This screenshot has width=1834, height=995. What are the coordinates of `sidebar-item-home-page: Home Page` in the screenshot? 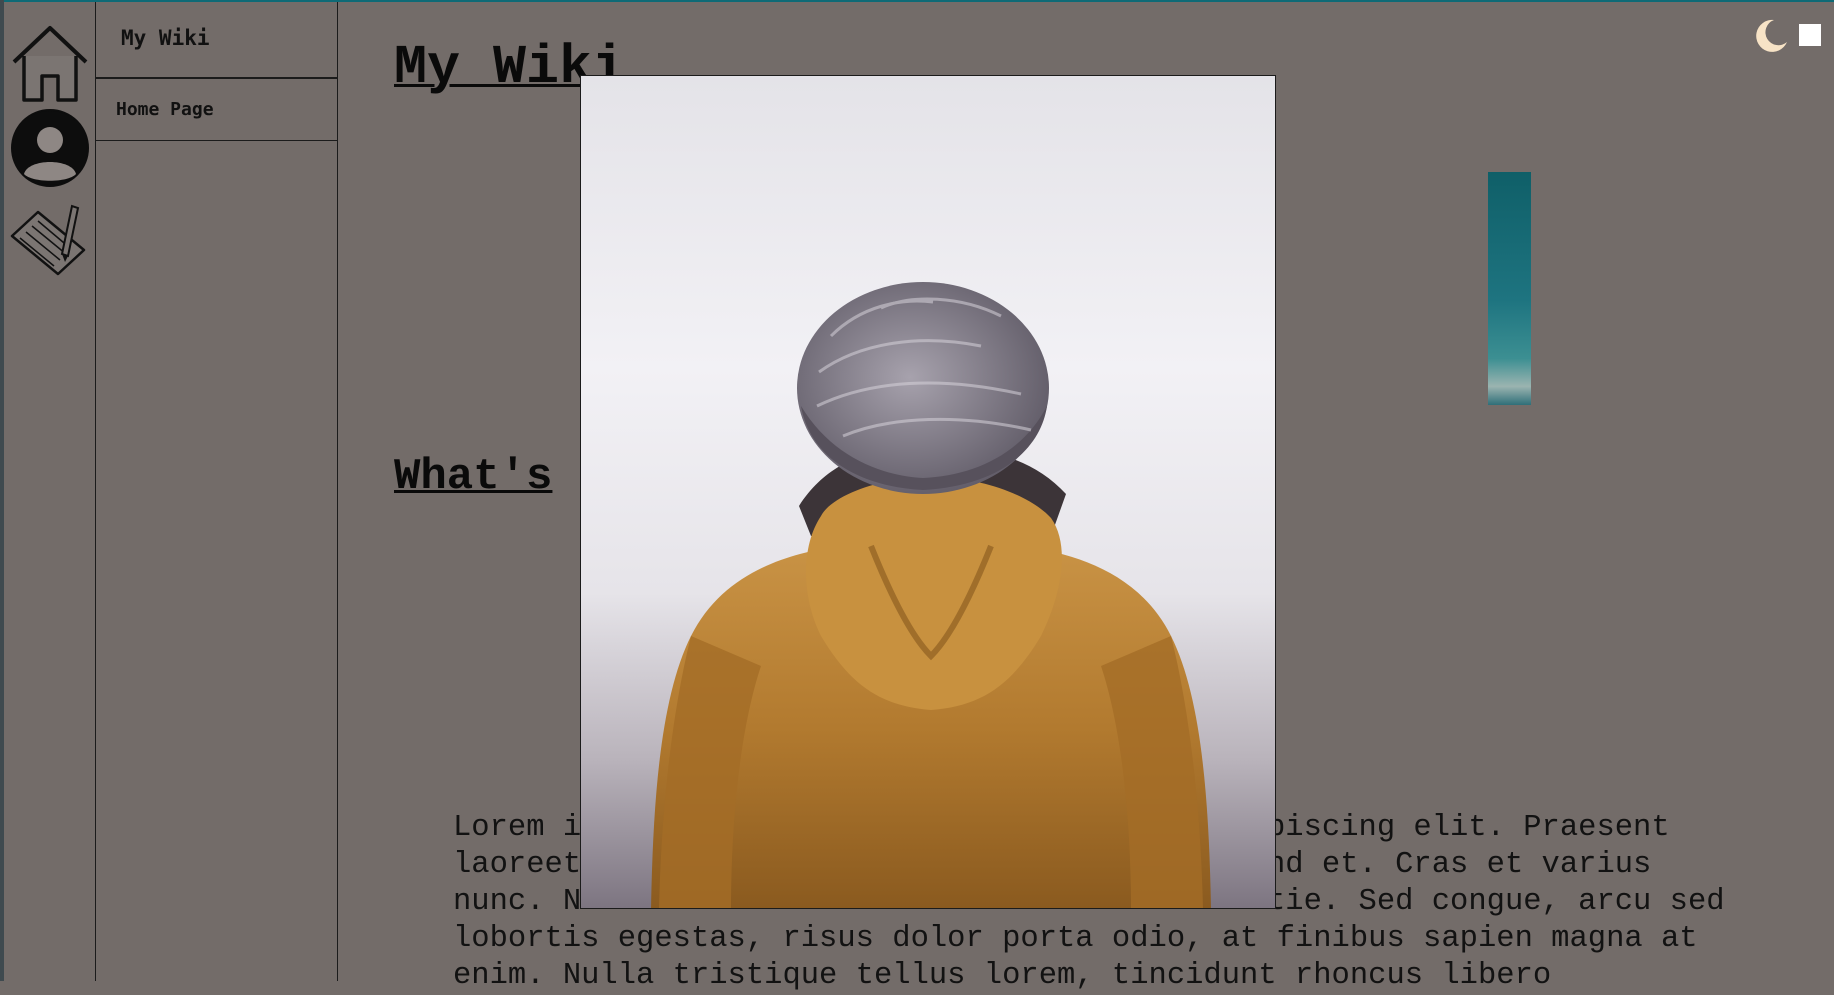 It's located at (216, 110).